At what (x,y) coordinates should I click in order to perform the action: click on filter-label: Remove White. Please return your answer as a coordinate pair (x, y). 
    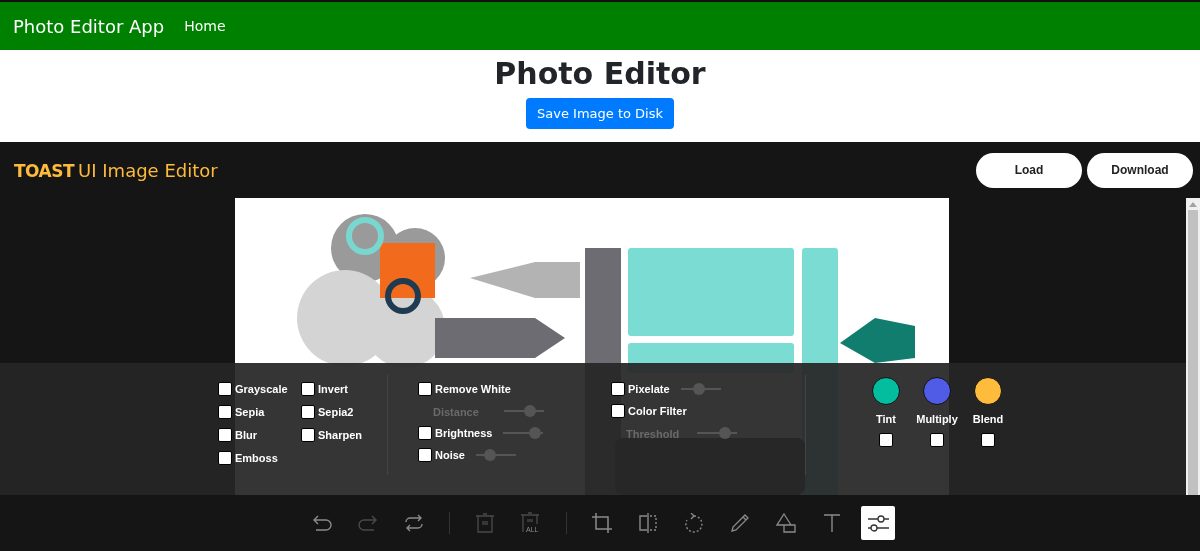
    Looking at the image, I should click on (473, 389).